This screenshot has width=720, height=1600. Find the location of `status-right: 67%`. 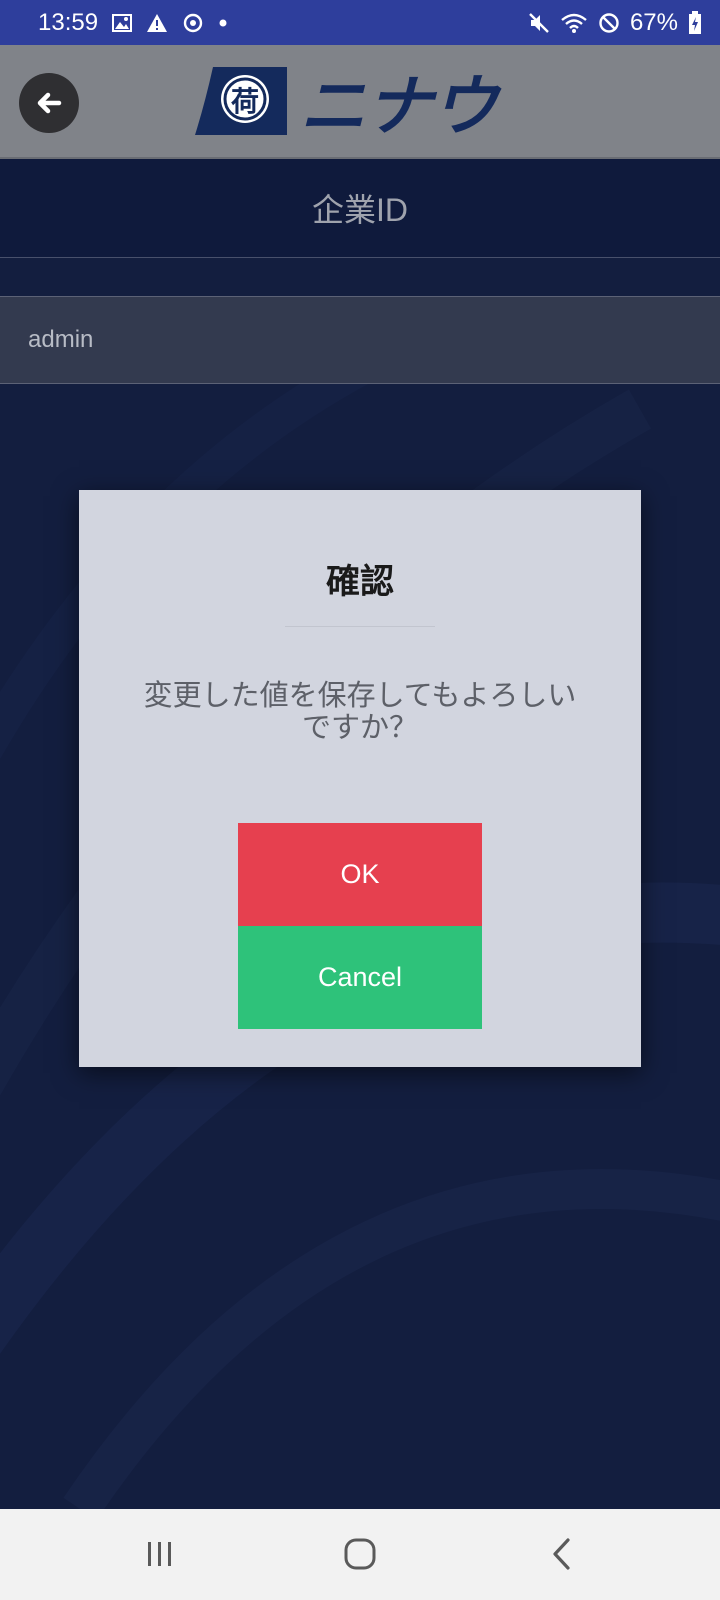

status-right: 67% is located at coordinates (615, 23).